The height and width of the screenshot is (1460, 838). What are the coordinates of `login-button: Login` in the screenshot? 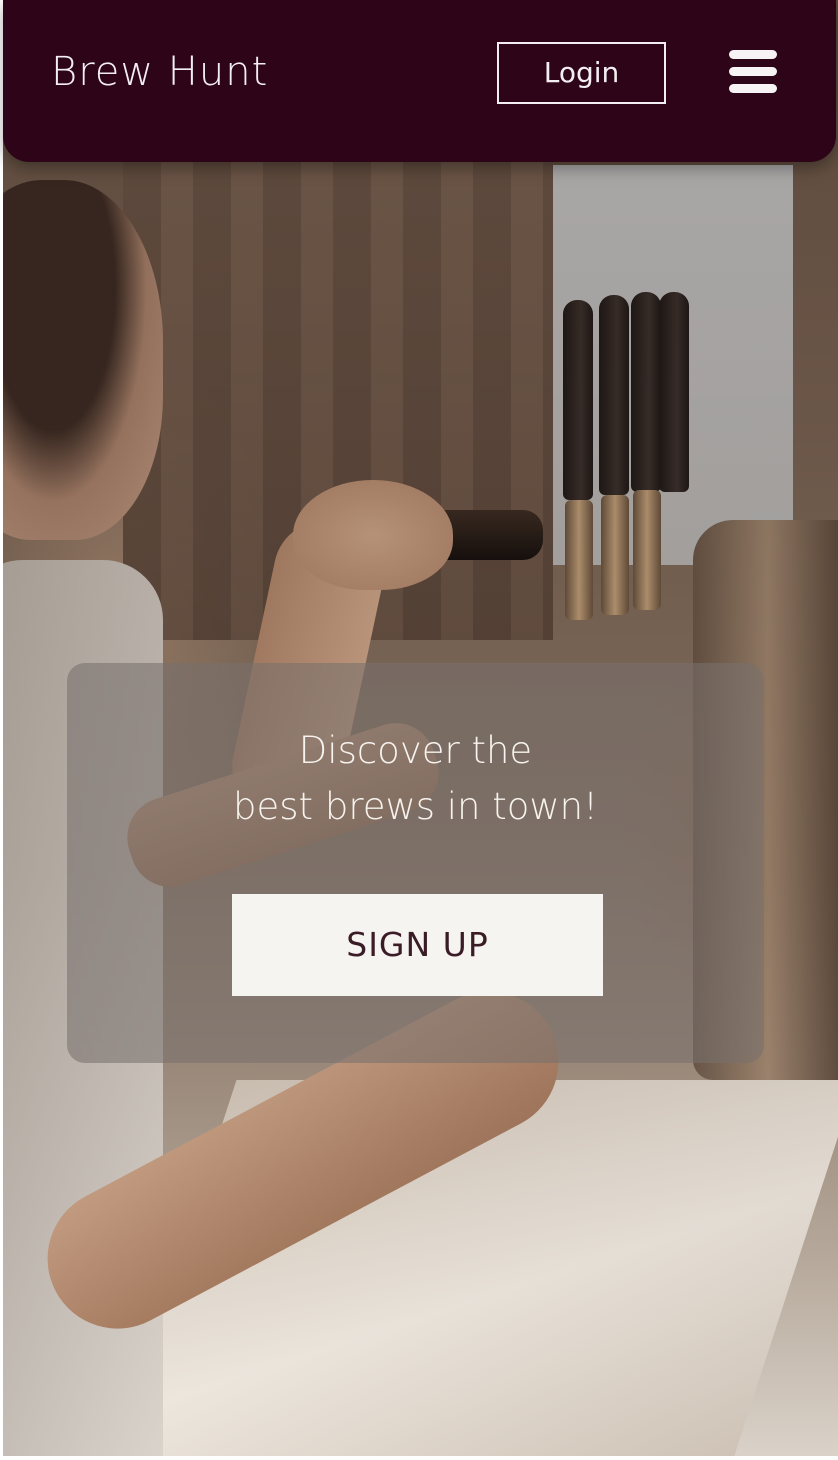 It's located at (581, 73).